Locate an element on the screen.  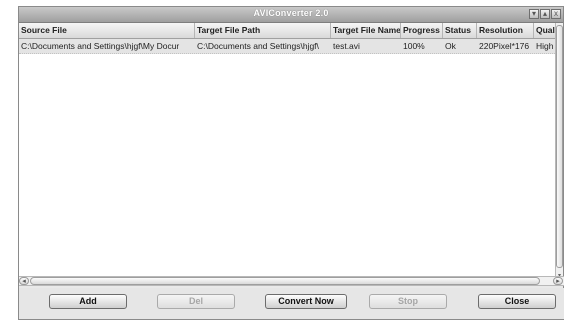
window-controls: ▾ ▴ x is located at coordinates (545, 14).